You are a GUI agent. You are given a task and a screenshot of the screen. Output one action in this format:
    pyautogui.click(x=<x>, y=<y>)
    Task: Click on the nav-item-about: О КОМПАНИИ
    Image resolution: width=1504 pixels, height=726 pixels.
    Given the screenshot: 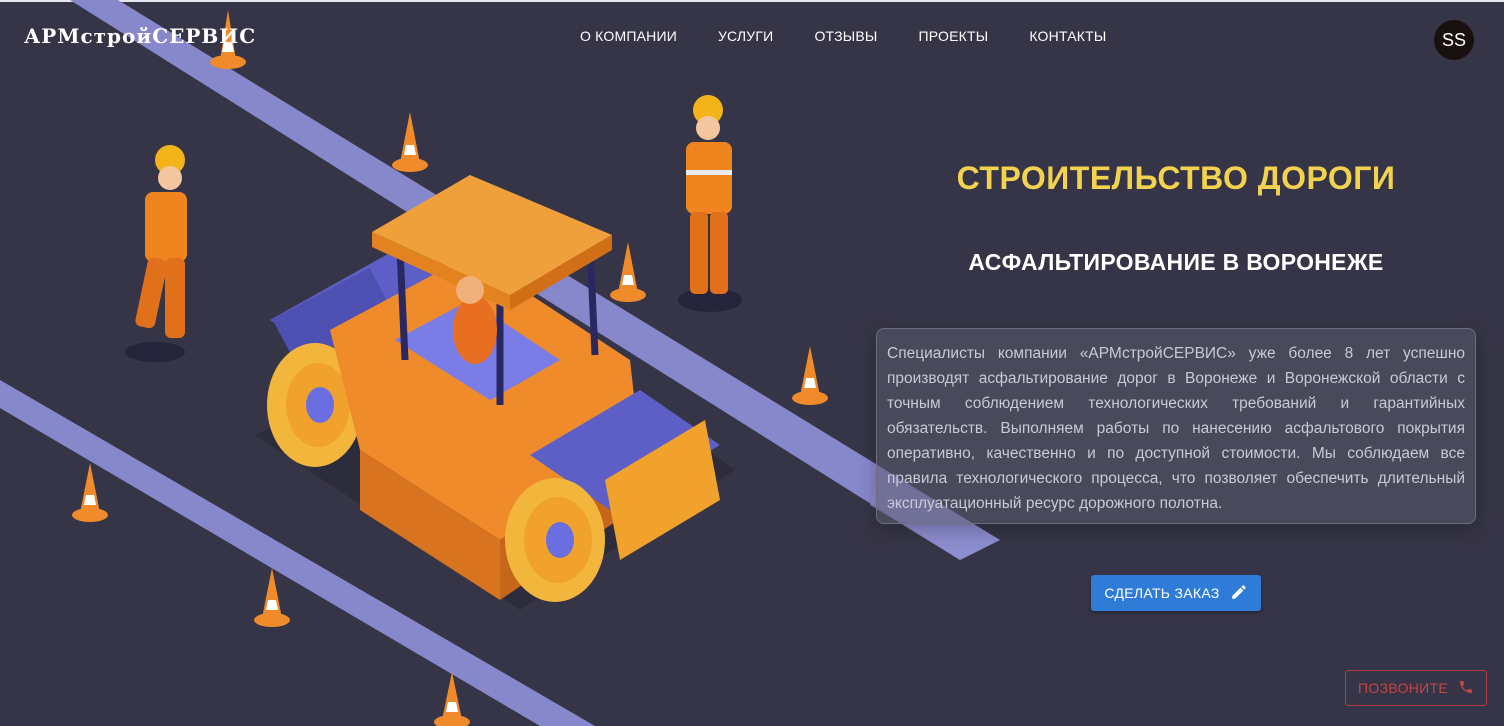 What is the action you would take?
    pyautogui.click(x=628, y=36)
    